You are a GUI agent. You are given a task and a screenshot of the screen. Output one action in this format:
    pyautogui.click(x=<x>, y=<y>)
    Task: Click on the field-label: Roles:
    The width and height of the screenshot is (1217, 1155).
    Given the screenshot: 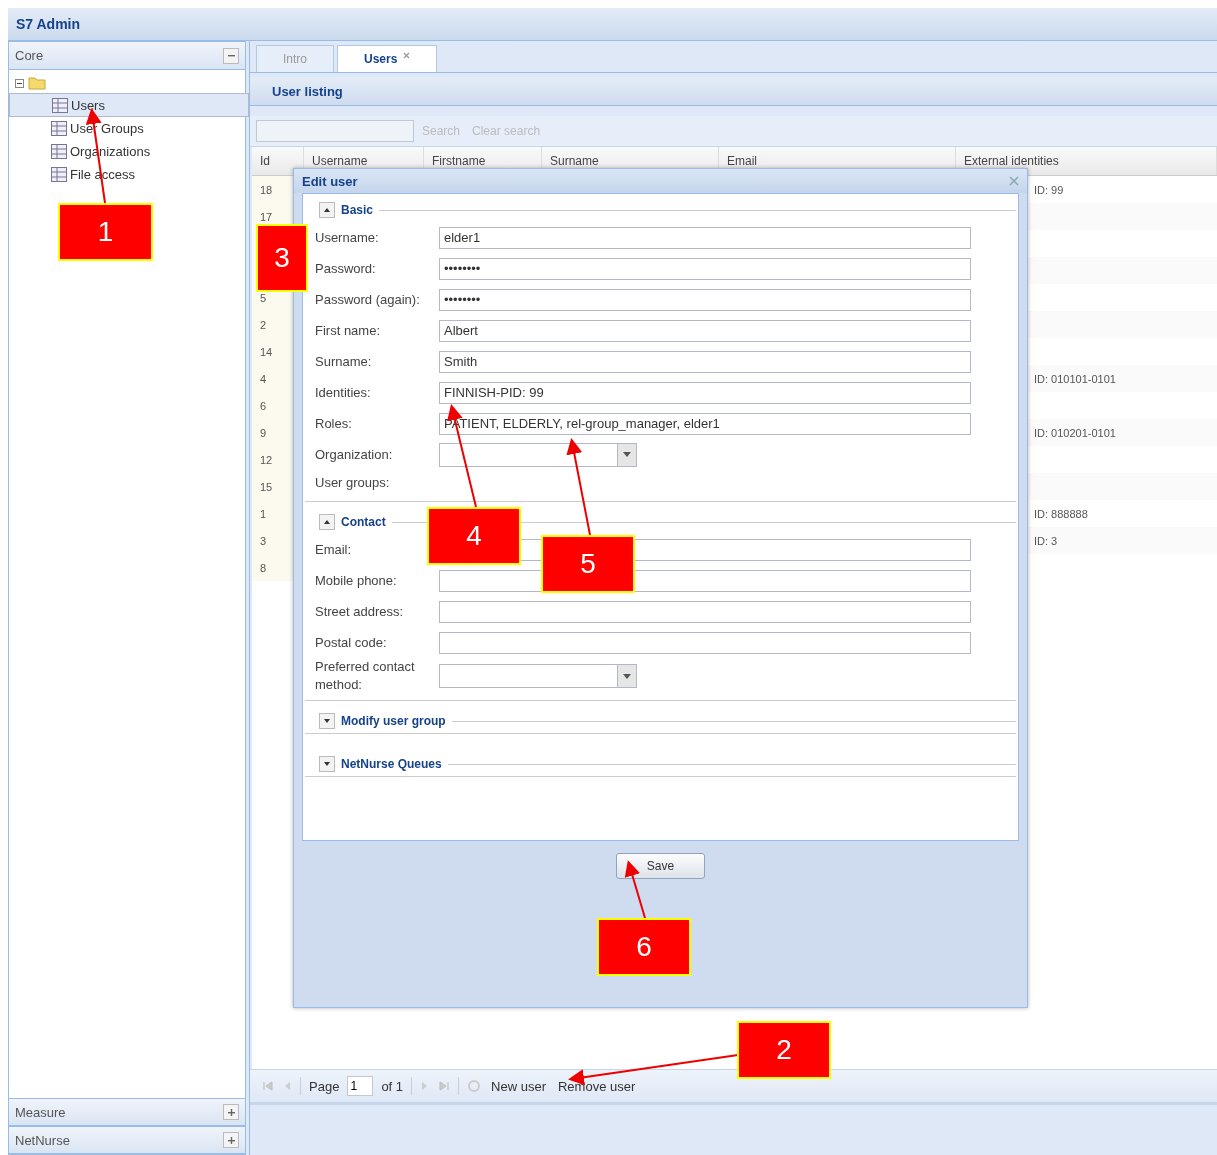 What is the action you would take?
    pyautogui.click(x=334, y=423)
    